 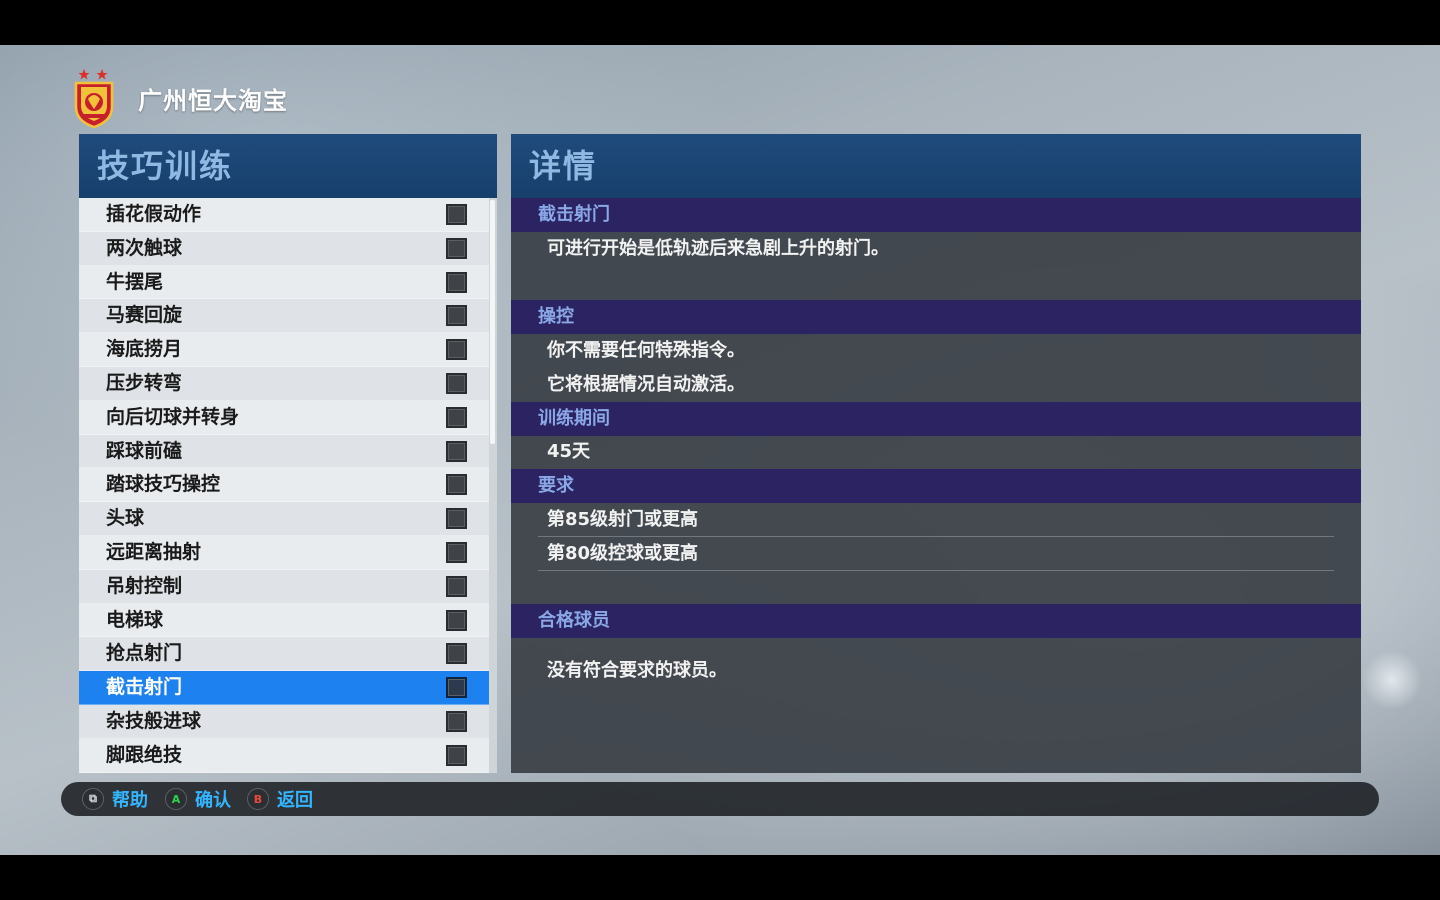 What do you see at coordinates (144, 382) in the screenshot?
I see `skill-item-label: 压步转弯` at bounding box center [144, 382].